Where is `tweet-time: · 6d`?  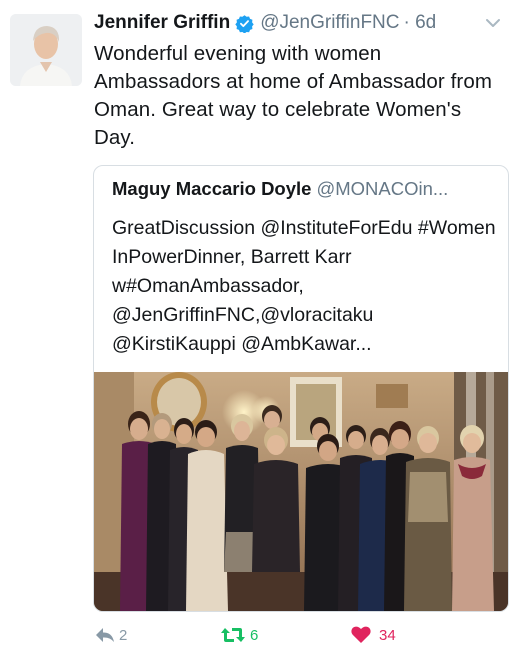 tweet-time: · 6d is located at coordinates (420, 23).